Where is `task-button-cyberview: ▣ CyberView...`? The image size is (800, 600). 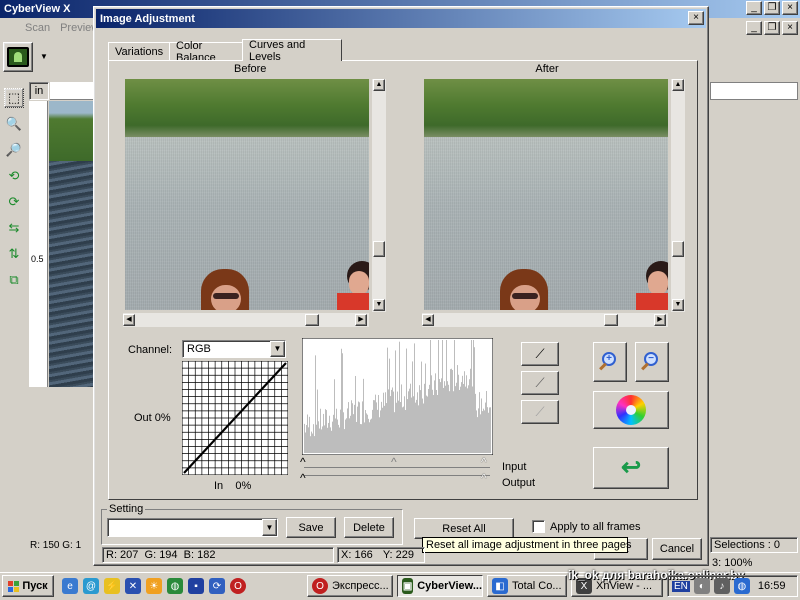 task-button-cyberview: ▣ CyberView... is located at coordinates (440, 586).